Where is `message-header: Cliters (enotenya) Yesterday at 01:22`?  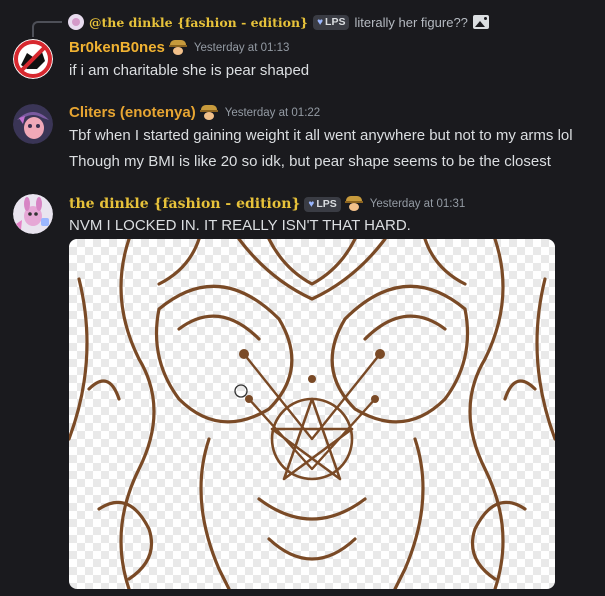 message-header: Cliters (enotenya) Yesterday at 01:22 is located at coordinates (194, 112).